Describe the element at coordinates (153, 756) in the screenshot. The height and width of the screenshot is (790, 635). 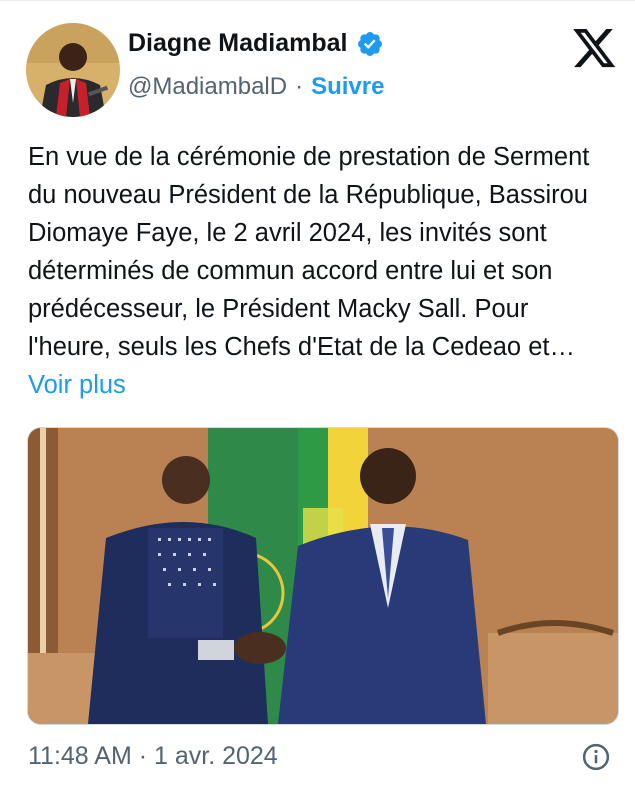
I see `tweet-timestamp: 11:48 AM · 1 avr. 2024` at that location.